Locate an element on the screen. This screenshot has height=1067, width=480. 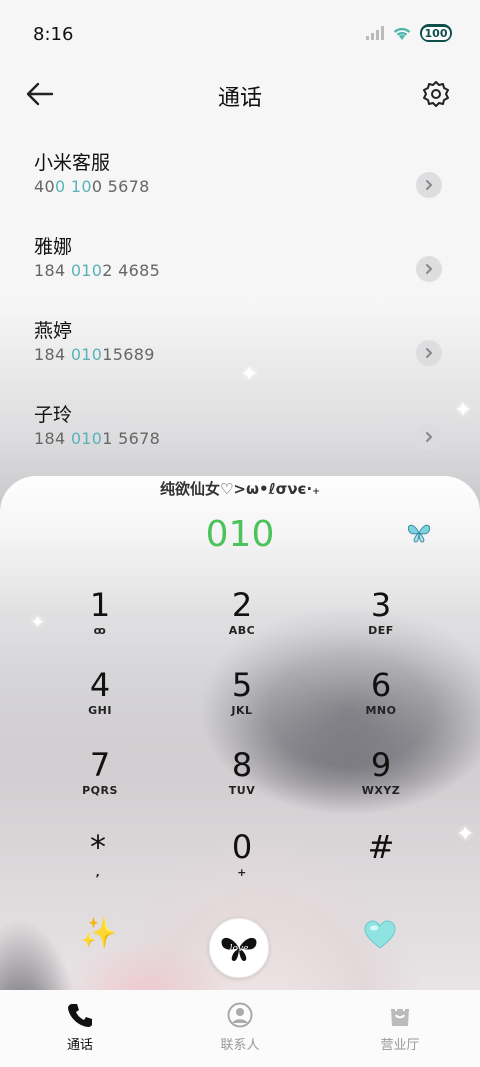
store-bag-icon is located at coordinates (400, 1014).